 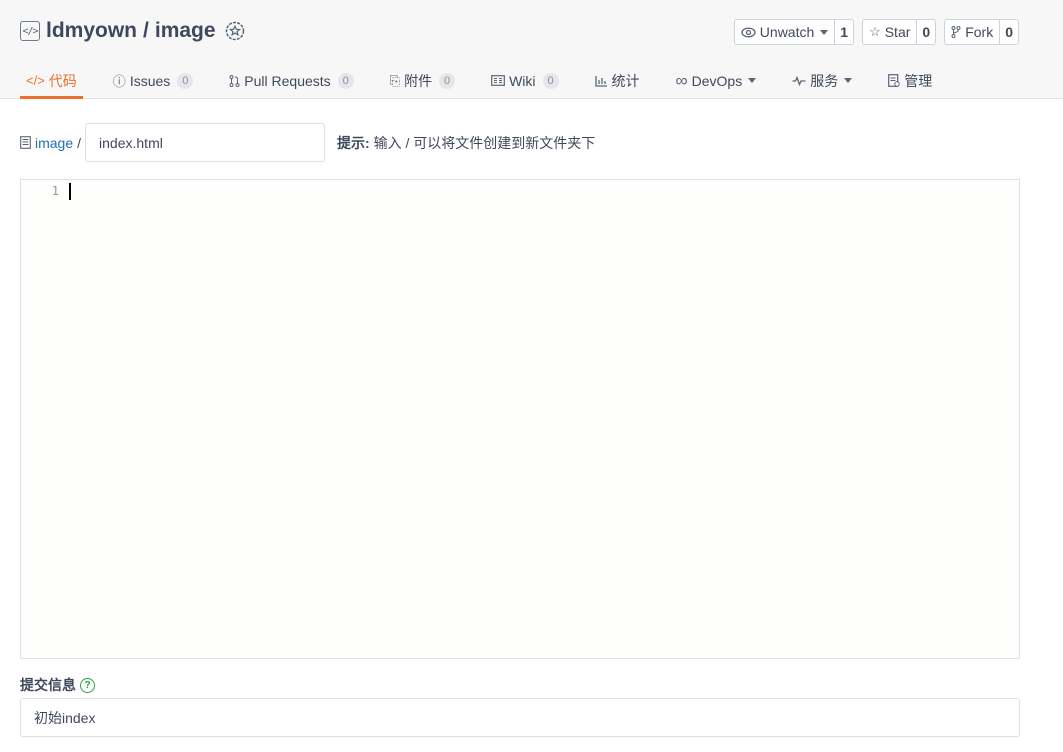 What do you see at coordinates (150, 80) in the screenshot?
I see `tab-issues-label: Issues` at bounding box center [150, 80].